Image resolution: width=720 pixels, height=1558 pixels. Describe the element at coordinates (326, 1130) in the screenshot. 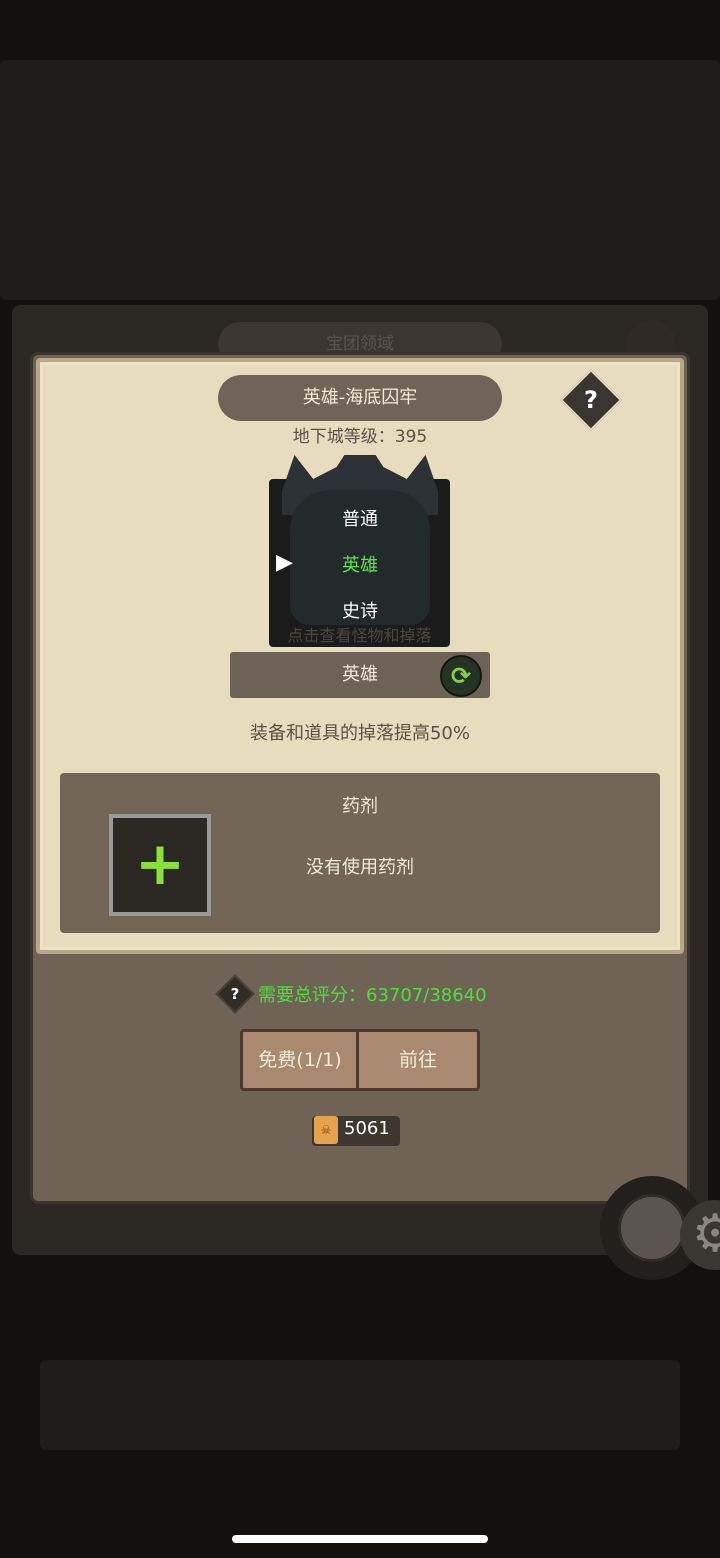

I see `scroll-icon: ☠` at that location.